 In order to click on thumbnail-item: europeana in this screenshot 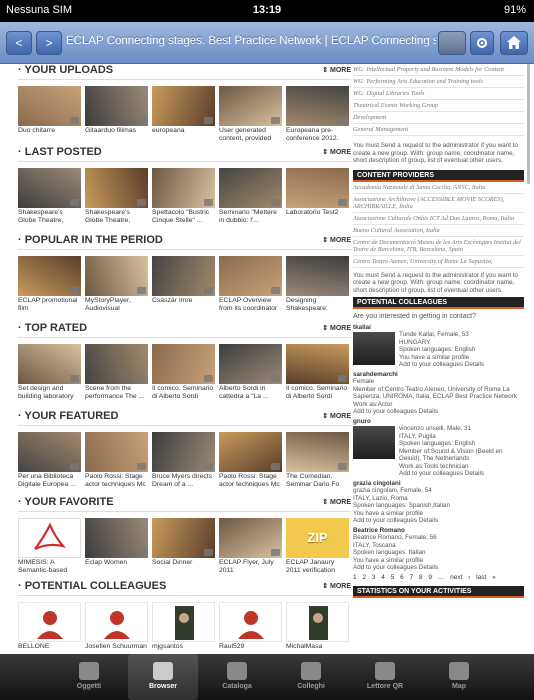, I will do `click(183, 114)`.